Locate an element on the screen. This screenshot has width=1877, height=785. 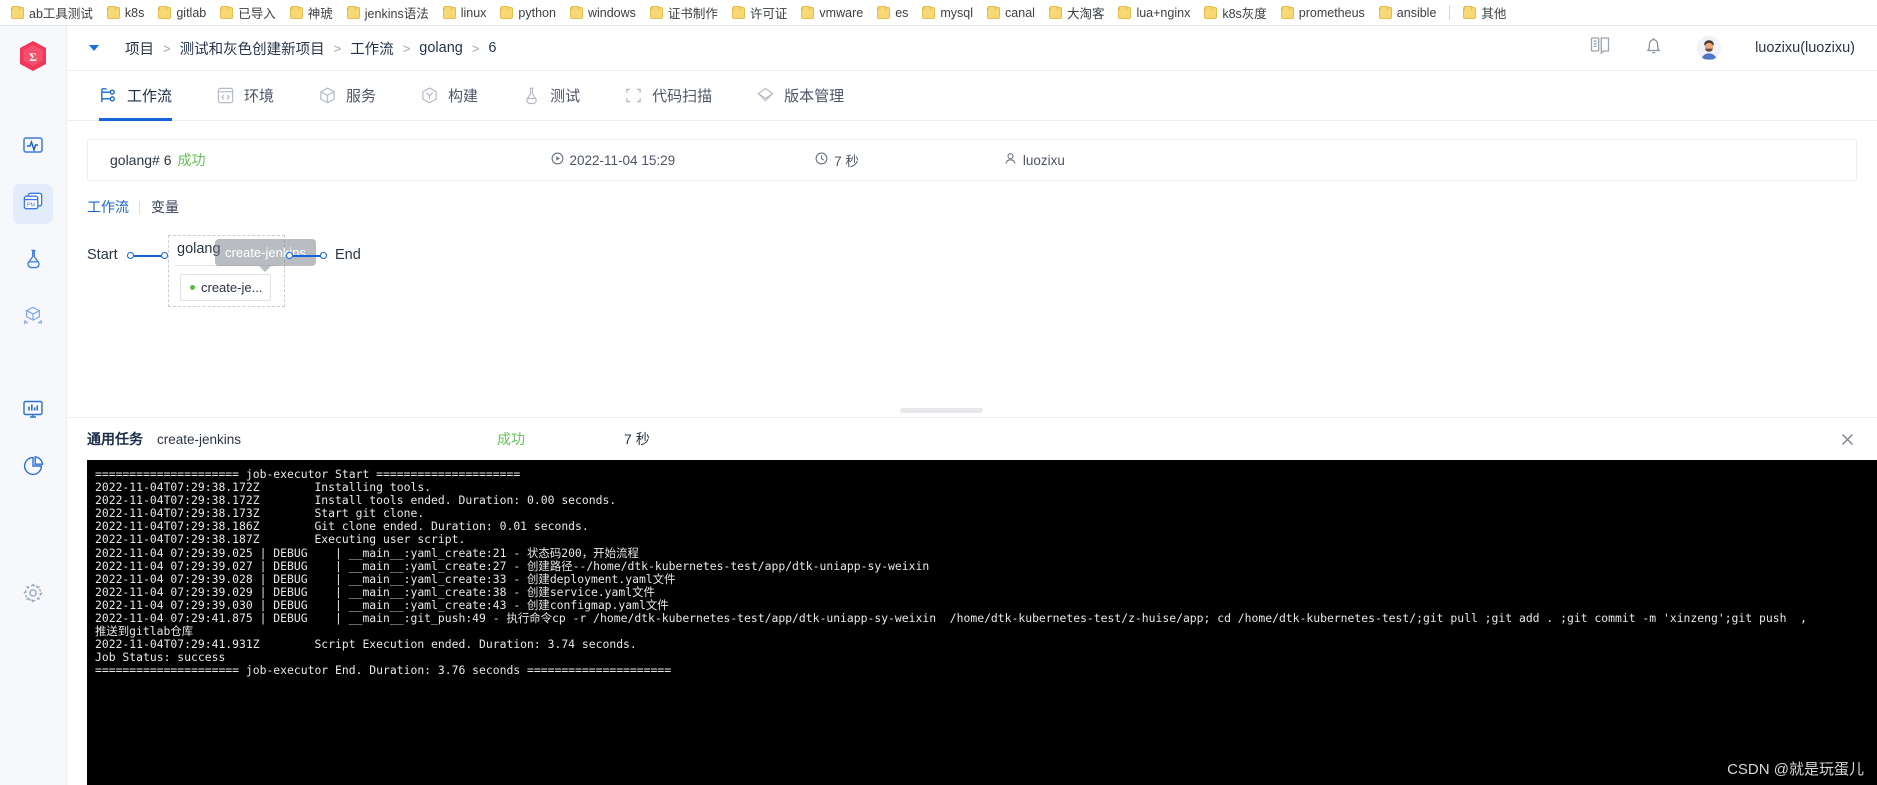
tab-0: 工作流 is located at coordinates (141, 96).